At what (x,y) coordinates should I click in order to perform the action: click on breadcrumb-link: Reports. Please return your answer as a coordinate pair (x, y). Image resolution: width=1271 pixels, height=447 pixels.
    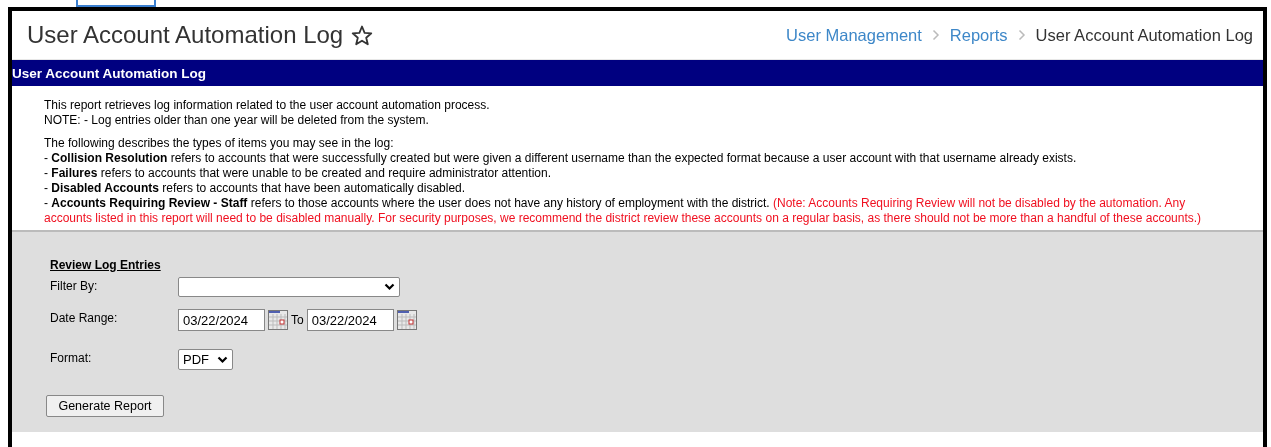
    Looking at the image, I should click on (978, 35).